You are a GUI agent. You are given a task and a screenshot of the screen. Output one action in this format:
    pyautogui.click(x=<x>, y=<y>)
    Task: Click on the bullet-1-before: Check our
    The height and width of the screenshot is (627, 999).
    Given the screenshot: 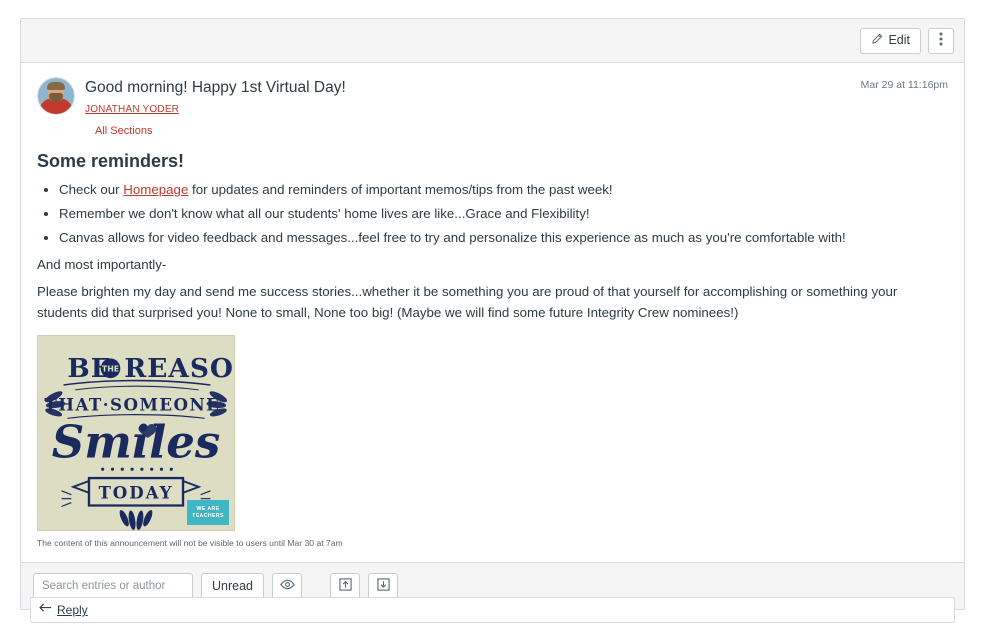 What is the action you would take?
    pyautogui.click(x=91, y=190)
    